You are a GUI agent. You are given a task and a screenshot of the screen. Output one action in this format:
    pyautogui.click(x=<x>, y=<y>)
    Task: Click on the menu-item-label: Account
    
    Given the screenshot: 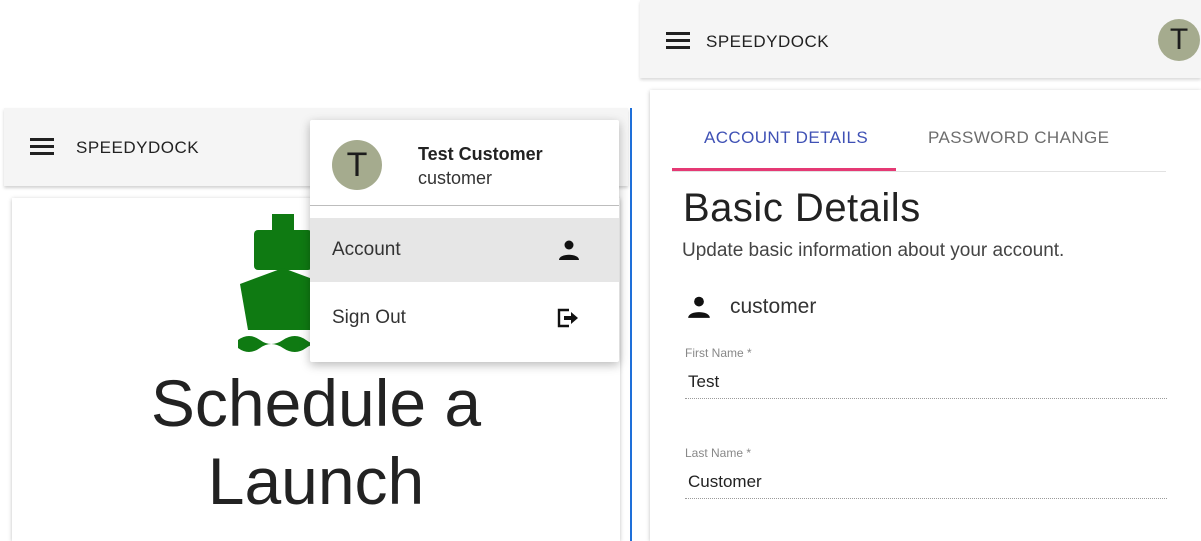 What is the action you would take?
    pyautogui.click(x=366, y=249)
    